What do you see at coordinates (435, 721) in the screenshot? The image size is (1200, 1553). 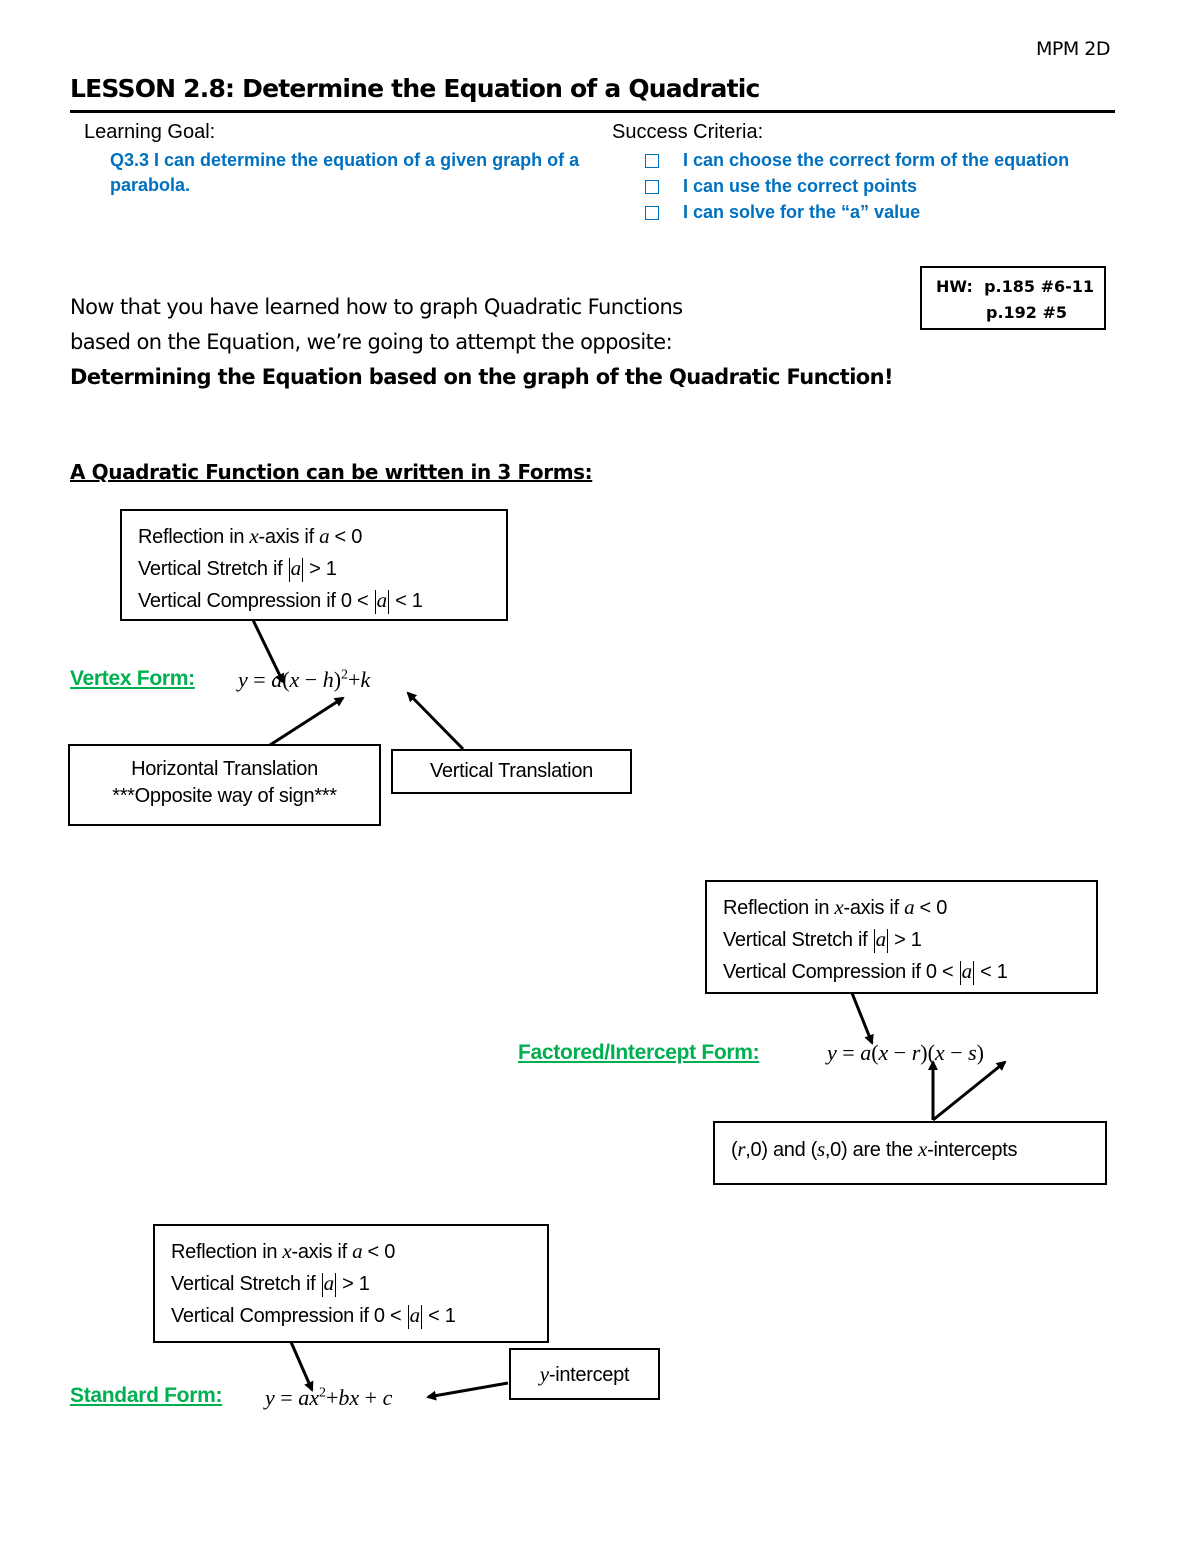 I see `arrow-k-vertex` at bounding box center [435, 721].